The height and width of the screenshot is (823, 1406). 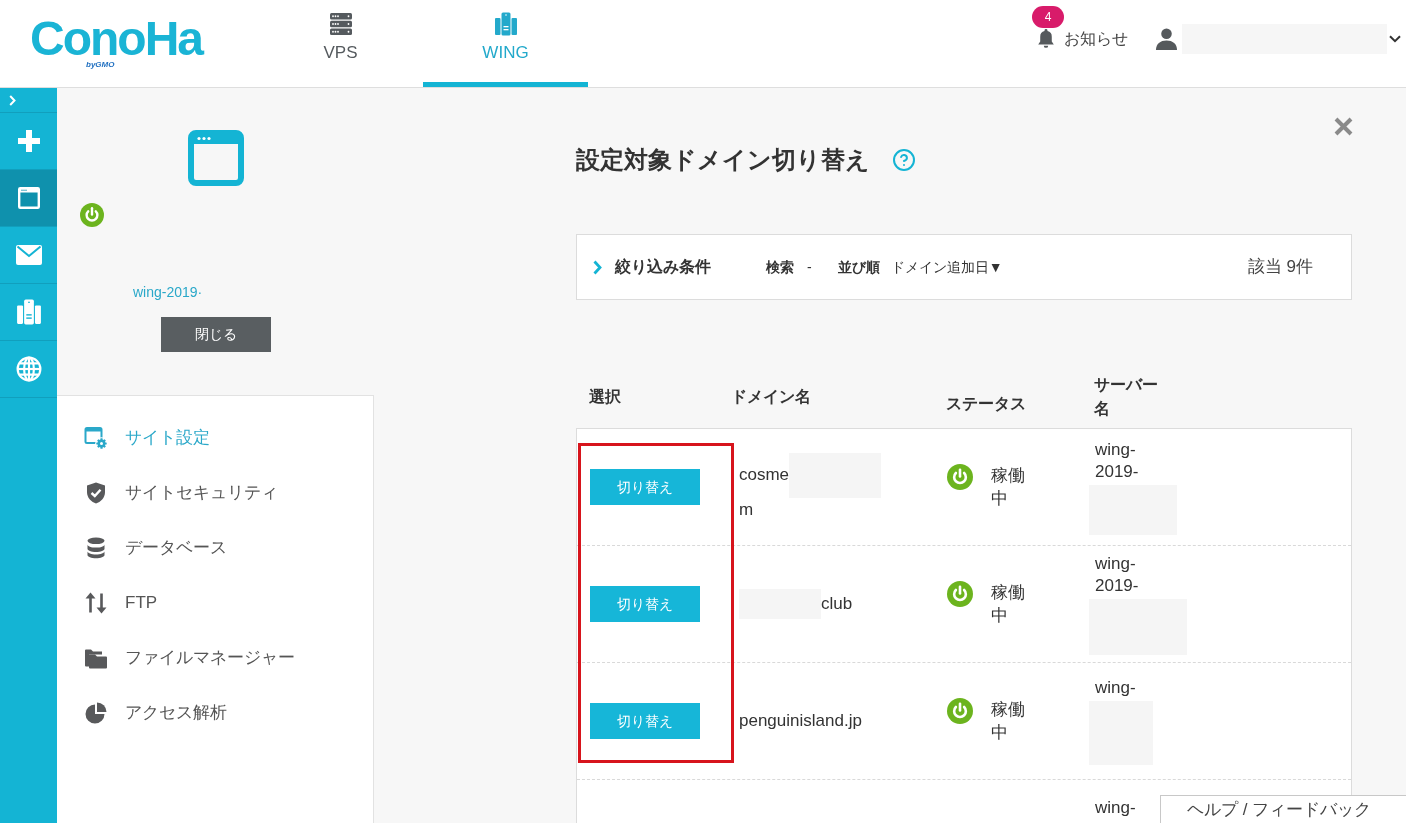 What do you see at coordinates (605, 397) in the screenshot?
I see `column-header: 選択` at bounding box center [605, 397].